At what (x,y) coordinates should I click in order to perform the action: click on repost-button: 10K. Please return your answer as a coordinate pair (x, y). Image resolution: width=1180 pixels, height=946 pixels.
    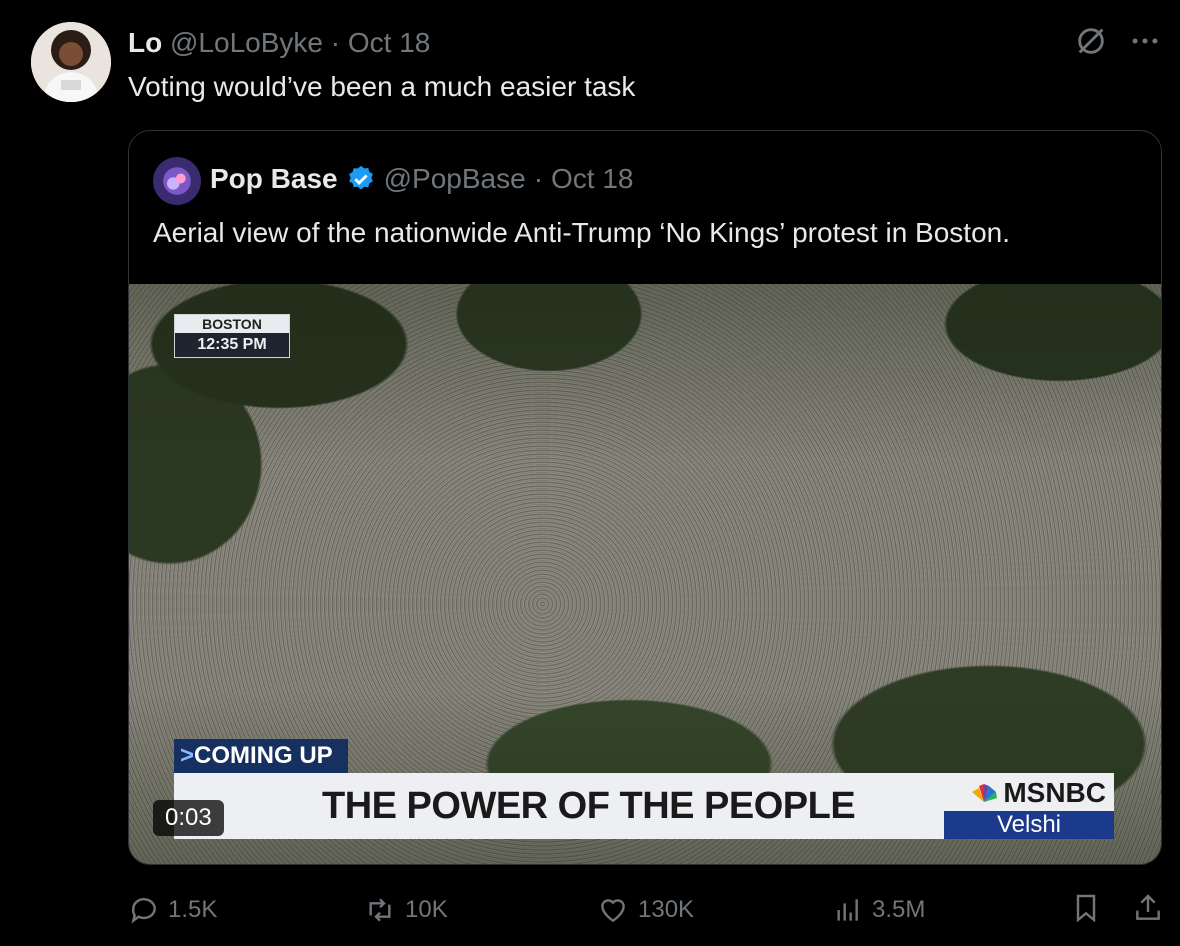
    Looking at the image, I should click on (405, 910).